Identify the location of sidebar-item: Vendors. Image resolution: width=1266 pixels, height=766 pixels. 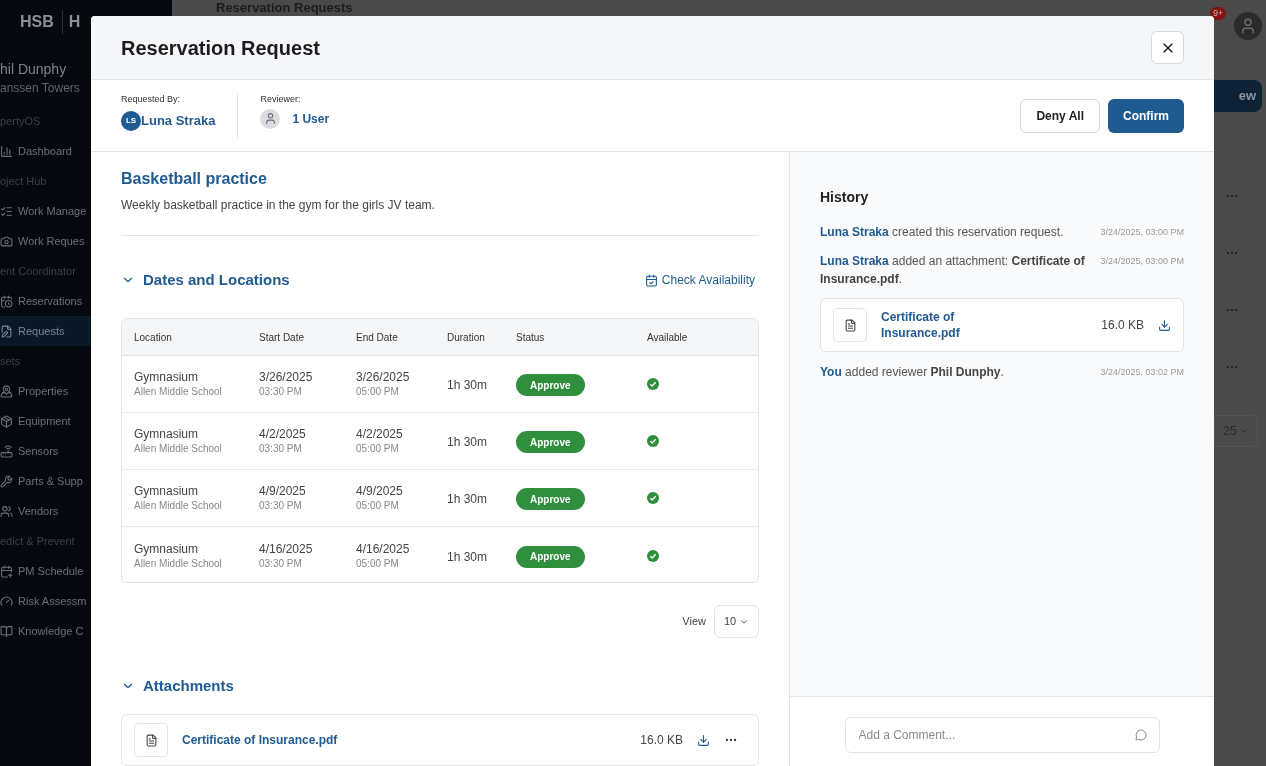
(45, 511).